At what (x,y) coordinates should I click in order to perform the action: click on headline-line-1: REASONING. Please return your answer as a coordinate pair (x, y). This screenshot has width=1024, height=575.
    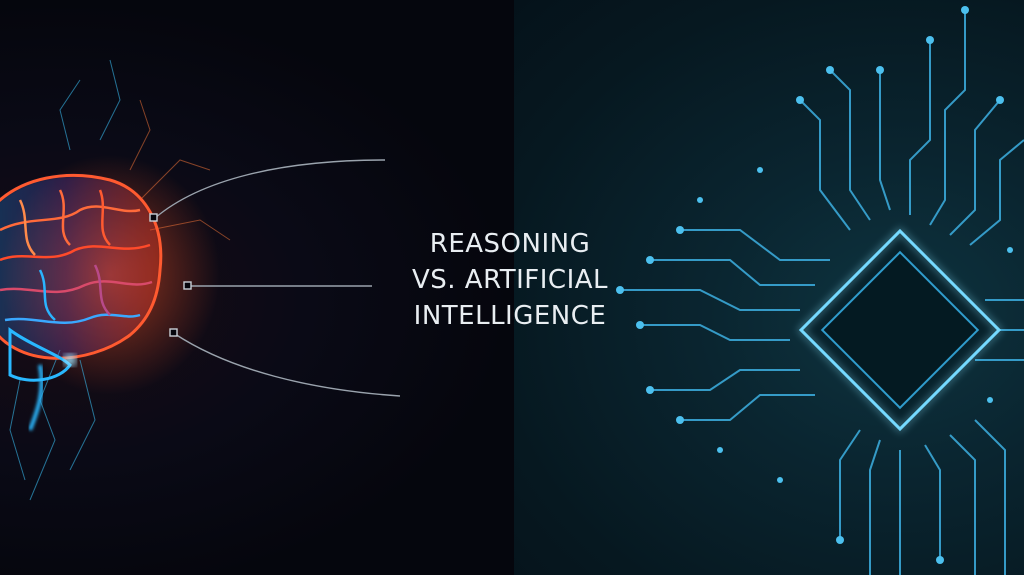
    Looking at the image, I should click on (510, 244).